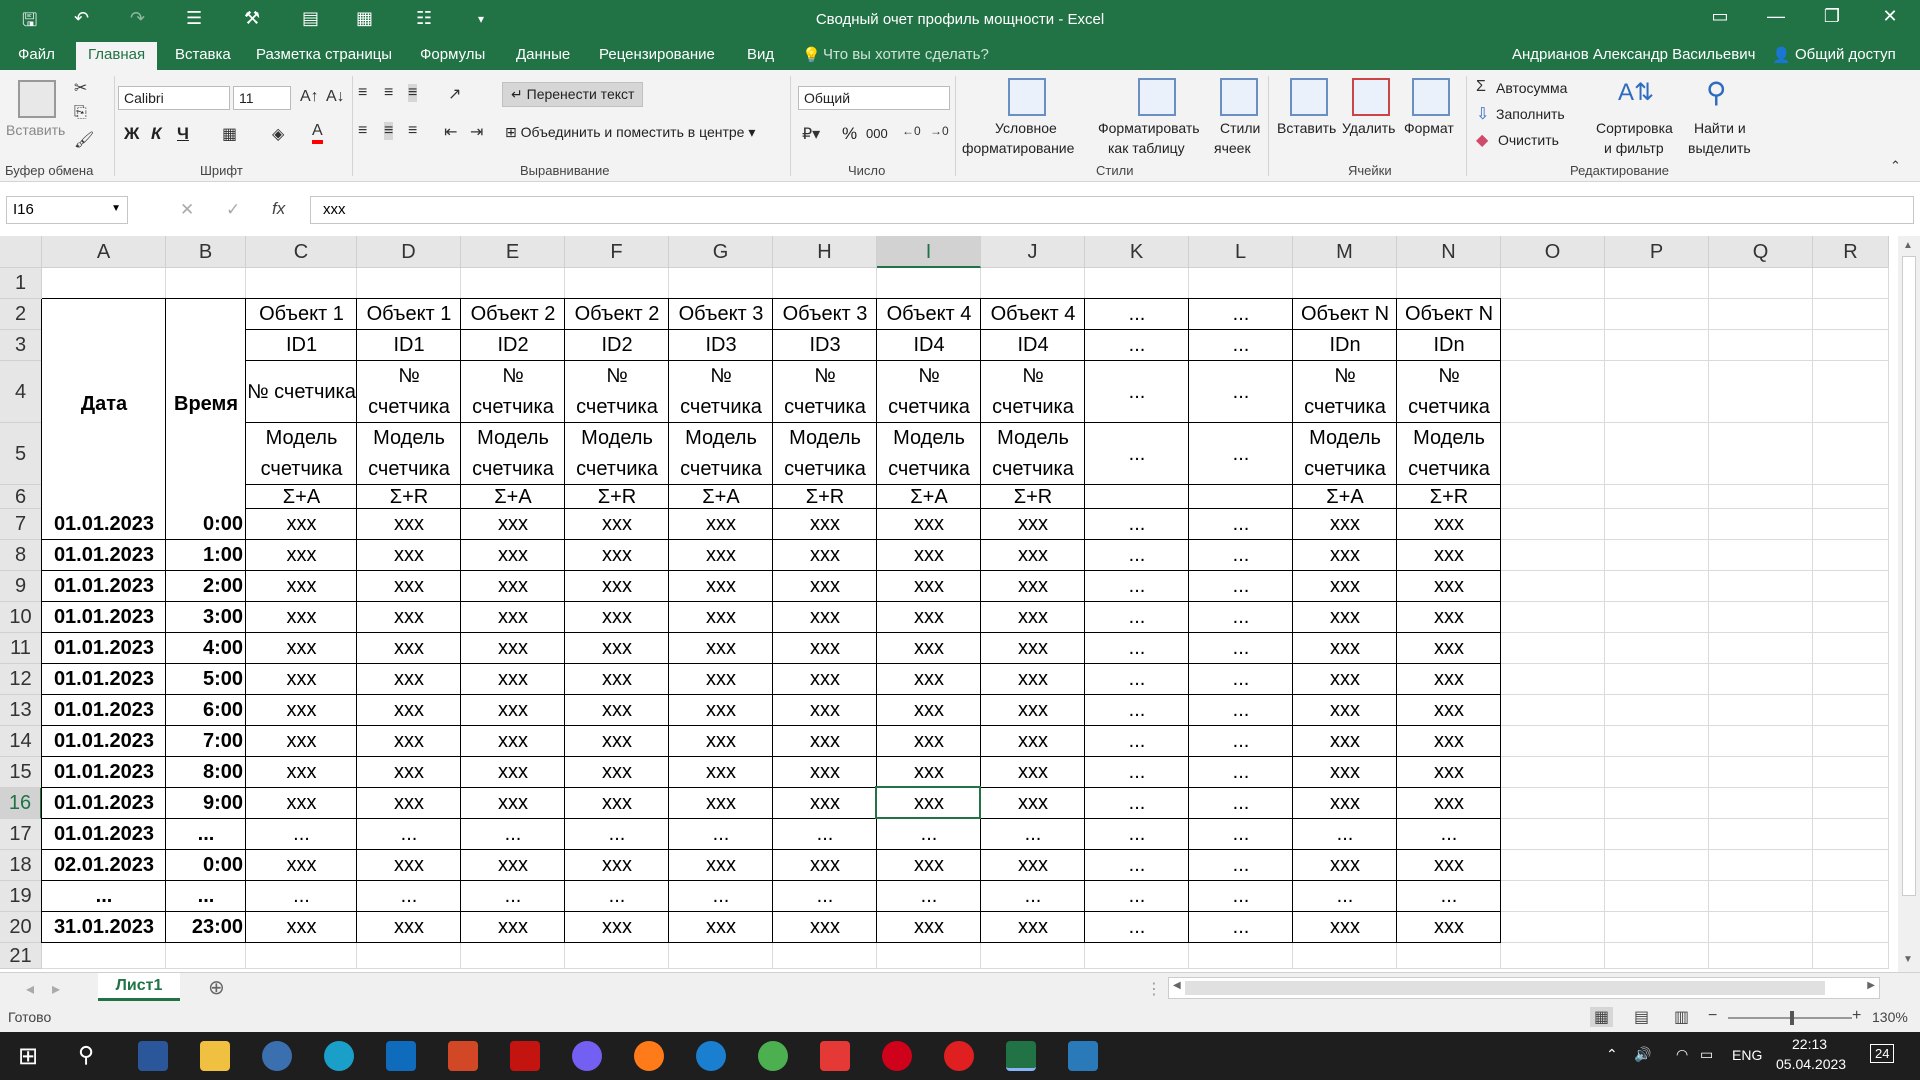 This screenshot has height=1080, width=1920. What do you see at coordinates (1612, 1054) in the screenshot?
I see `tray-expand-icon: ⌃` at bounding box center [1612, 1054].